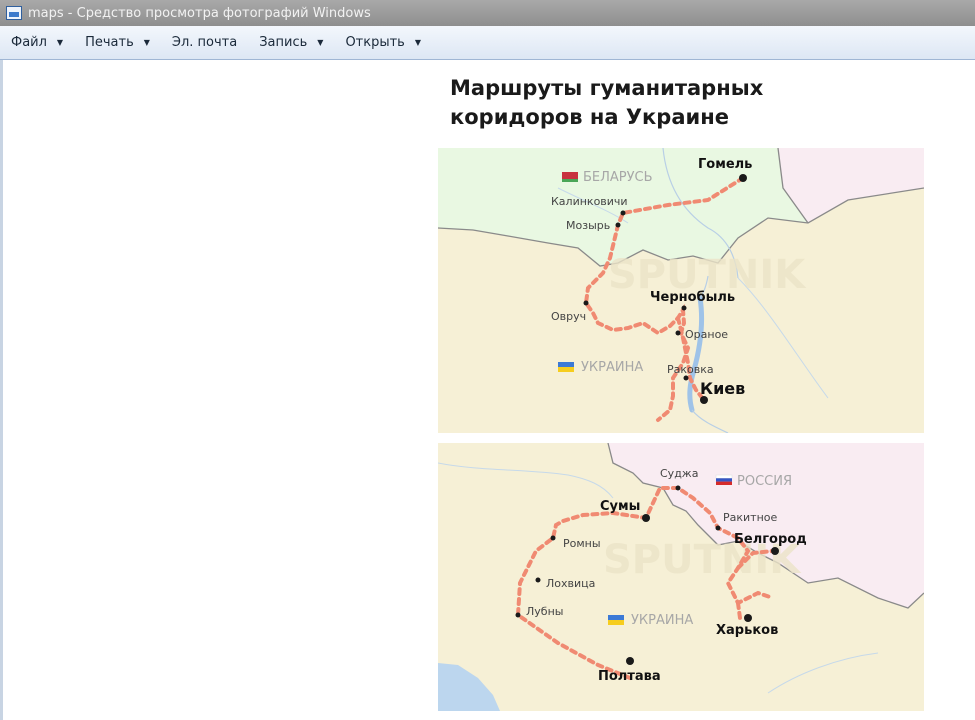 Image resolution: width=975 pixels, height=720 pixels. I want to click on city-label-oranoe: Ораное, so click(706, 334).